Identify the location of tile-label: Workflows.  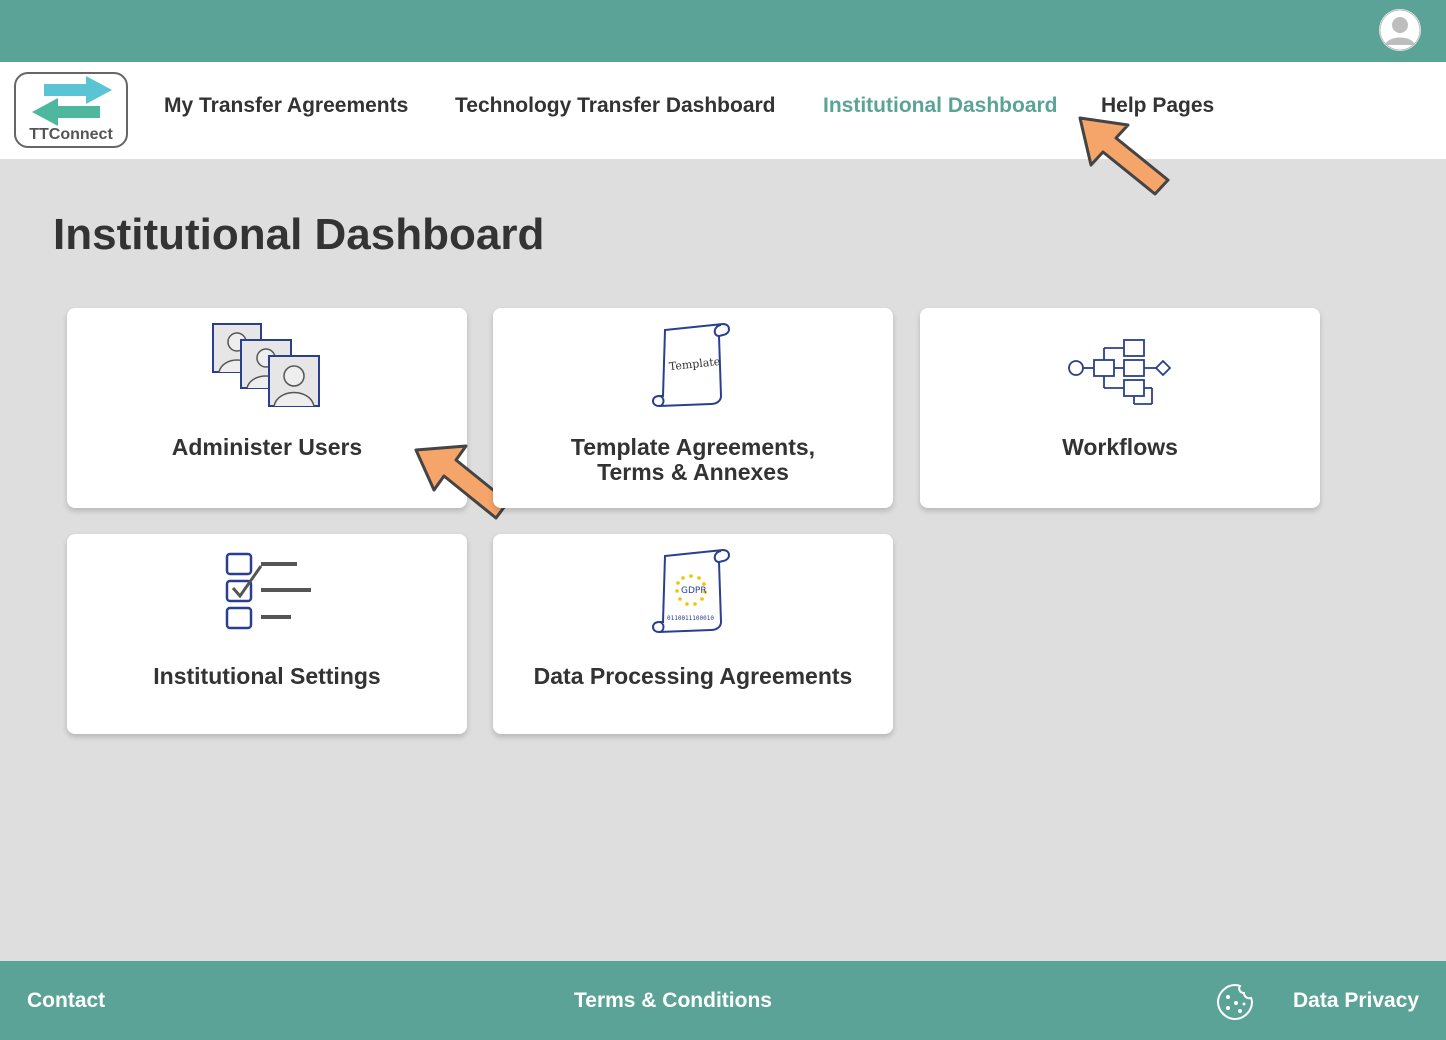
(1120, 447).